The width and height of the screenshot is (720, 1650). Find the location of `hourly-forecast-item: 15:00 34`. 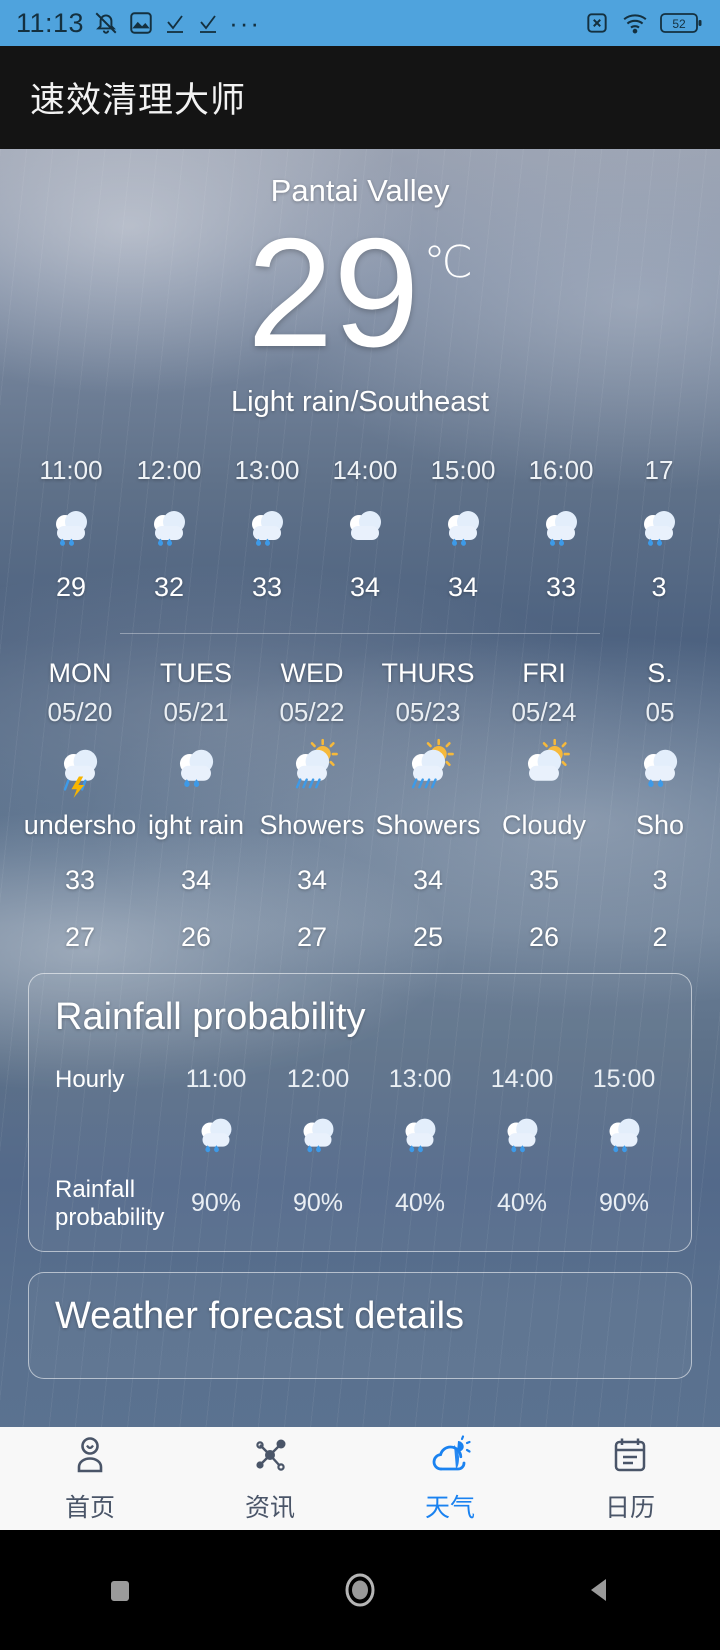

hourly-forecast-item: 15:00 34 is located at coordinates (463, 529).